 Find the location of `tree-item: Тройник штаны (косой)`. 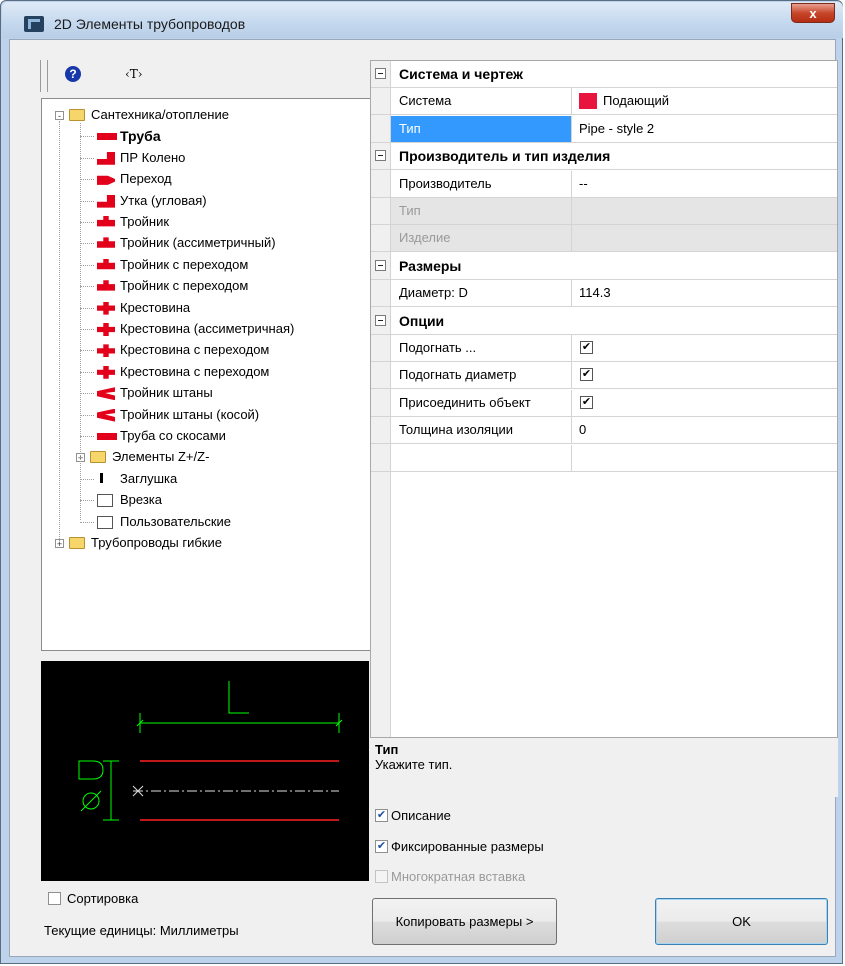

tree-item: Тройник штаны (косой) is located at coordinates (206, 415).